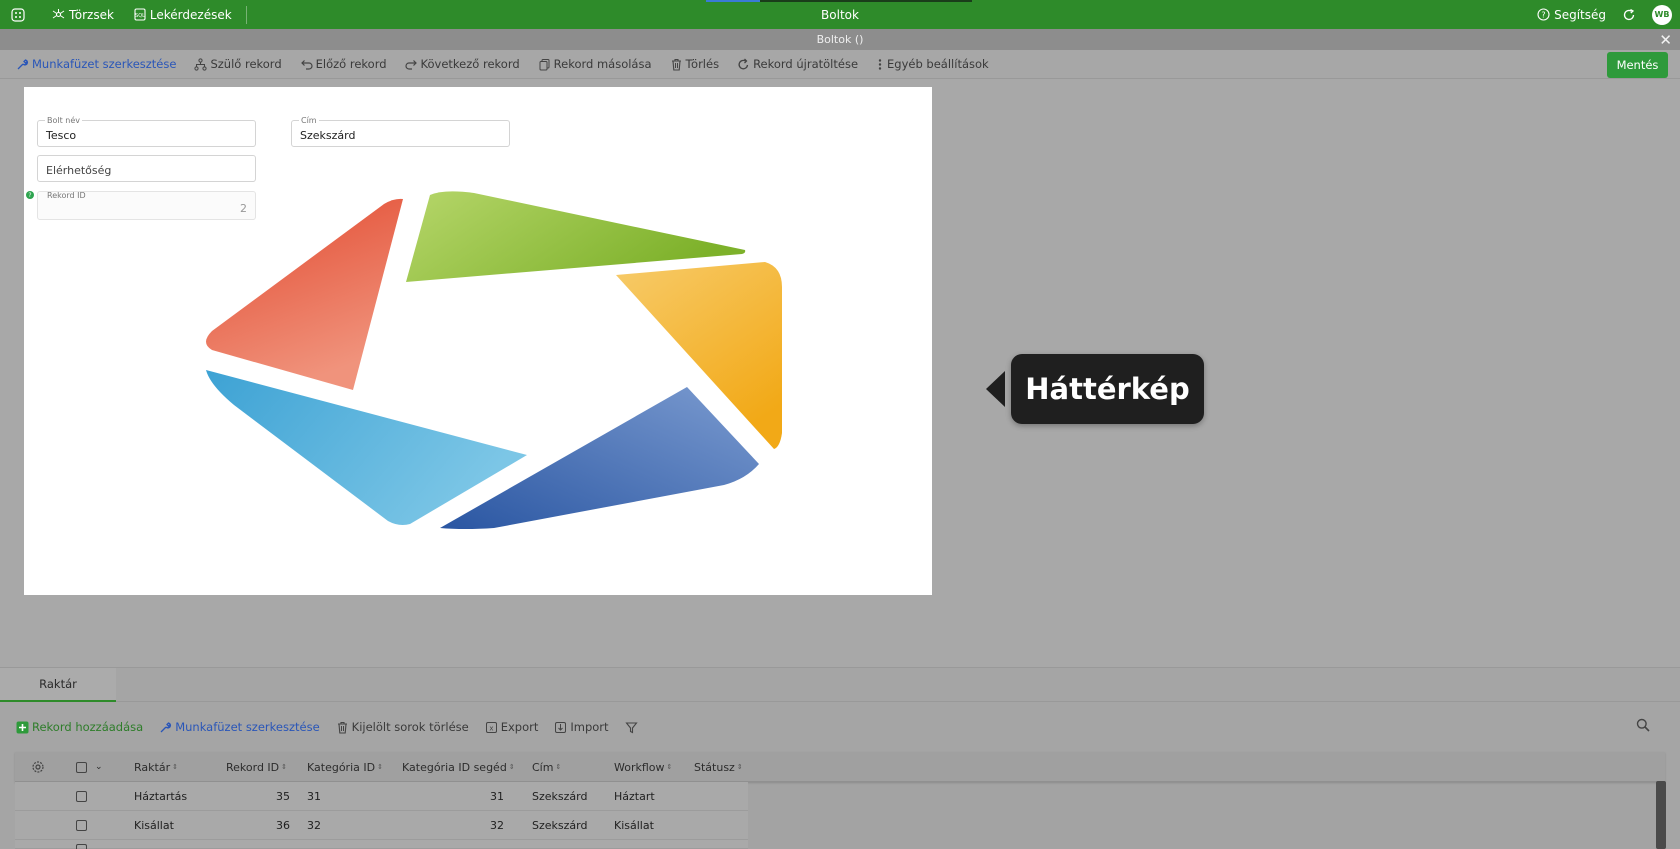 This screenshot has height=849, width=1680. I want to click on help-button: ? Segítség, so click(1571, 14).